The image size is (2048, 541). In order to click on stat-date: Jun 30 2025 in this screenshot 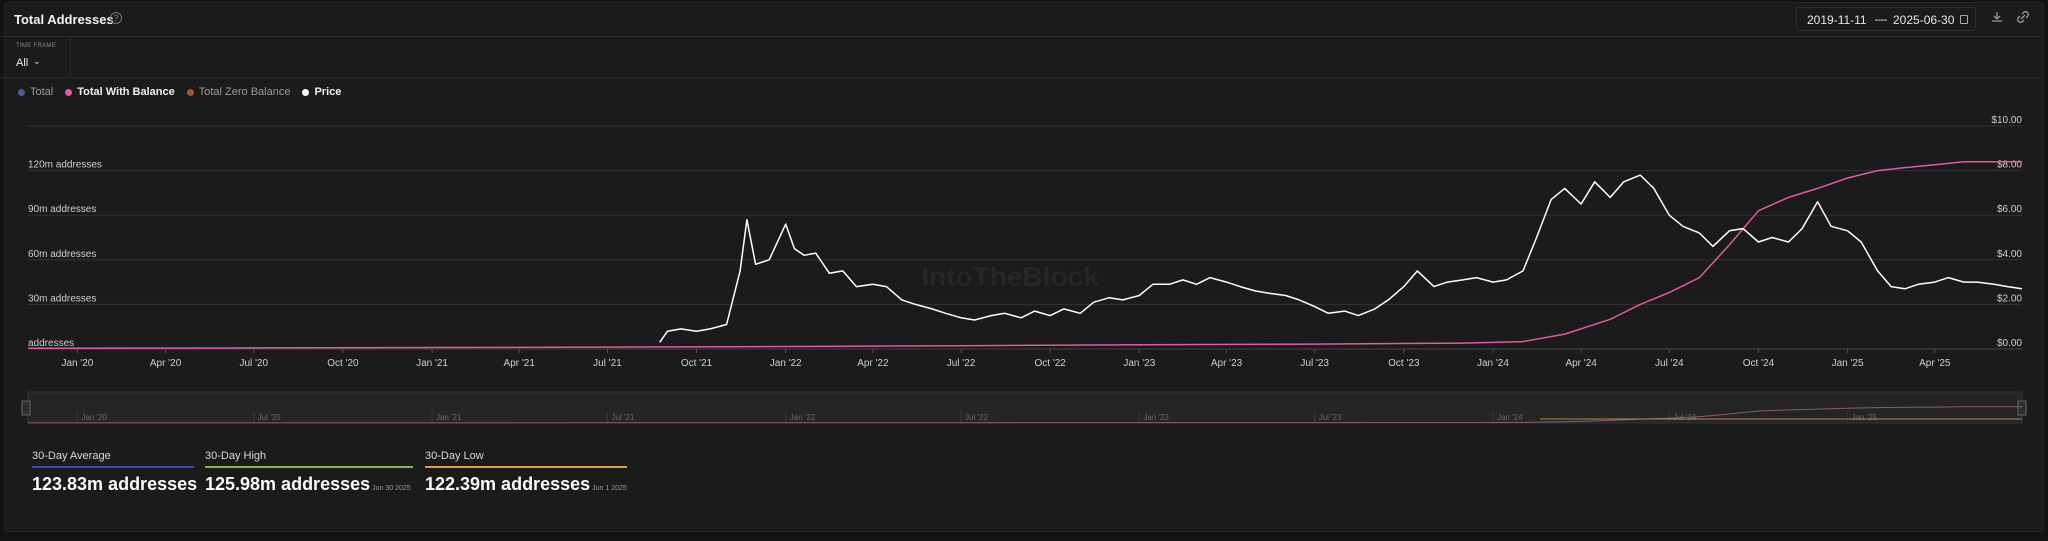, I will do `click(391, 488)`.